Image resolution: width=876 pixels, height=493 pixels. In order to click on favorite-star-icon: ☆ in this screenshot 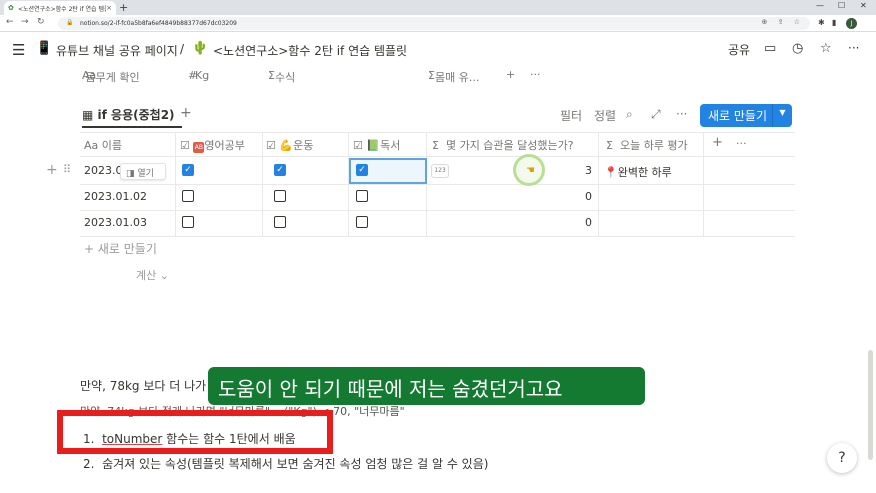, I will do `click(826, 48)`.